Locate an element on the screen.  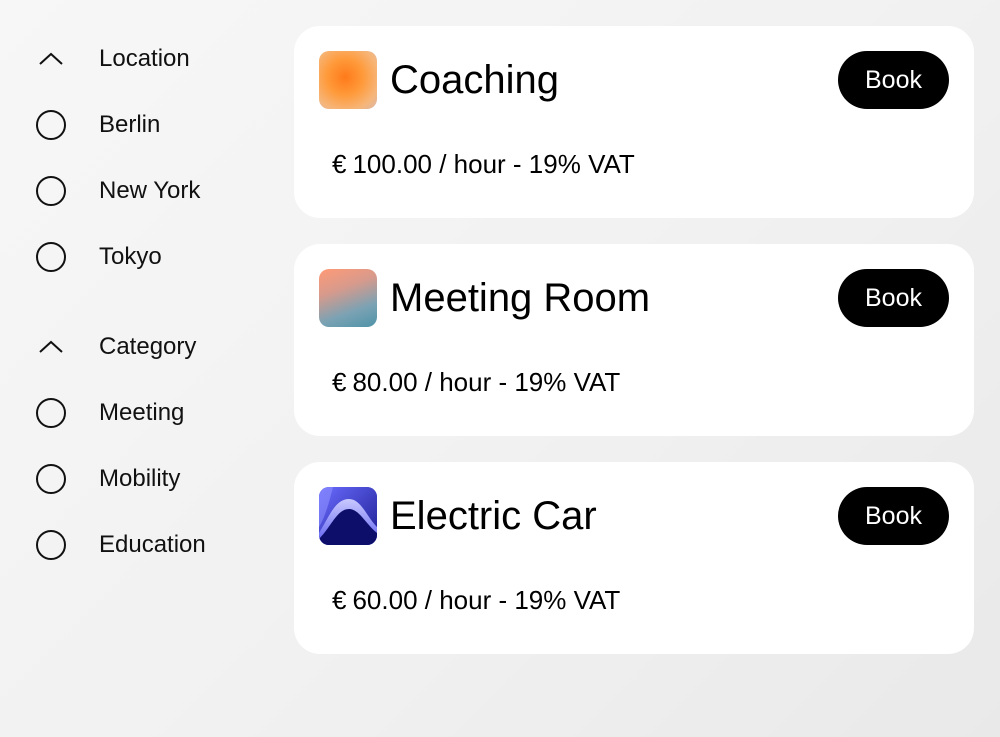
category-option-meeting: Meeting is located at coordinates (110, 413).